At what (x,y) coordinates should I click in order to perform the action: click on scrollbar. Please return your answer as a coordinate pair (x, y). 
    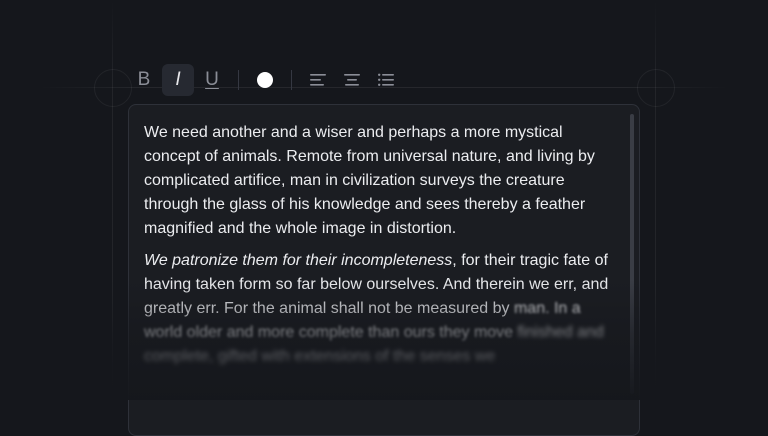
    Looking at the image, I should click on (632, 254).